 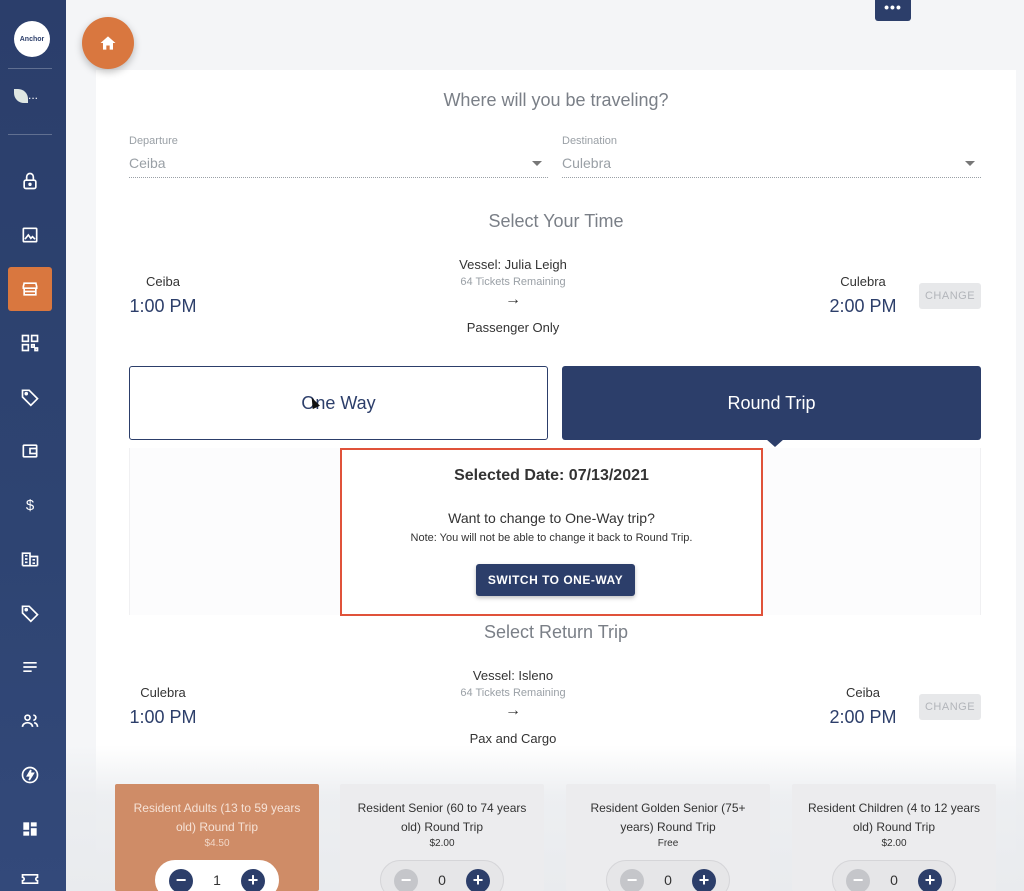 I want to click on sidebar-item-activity, so click(x=30, y=775).